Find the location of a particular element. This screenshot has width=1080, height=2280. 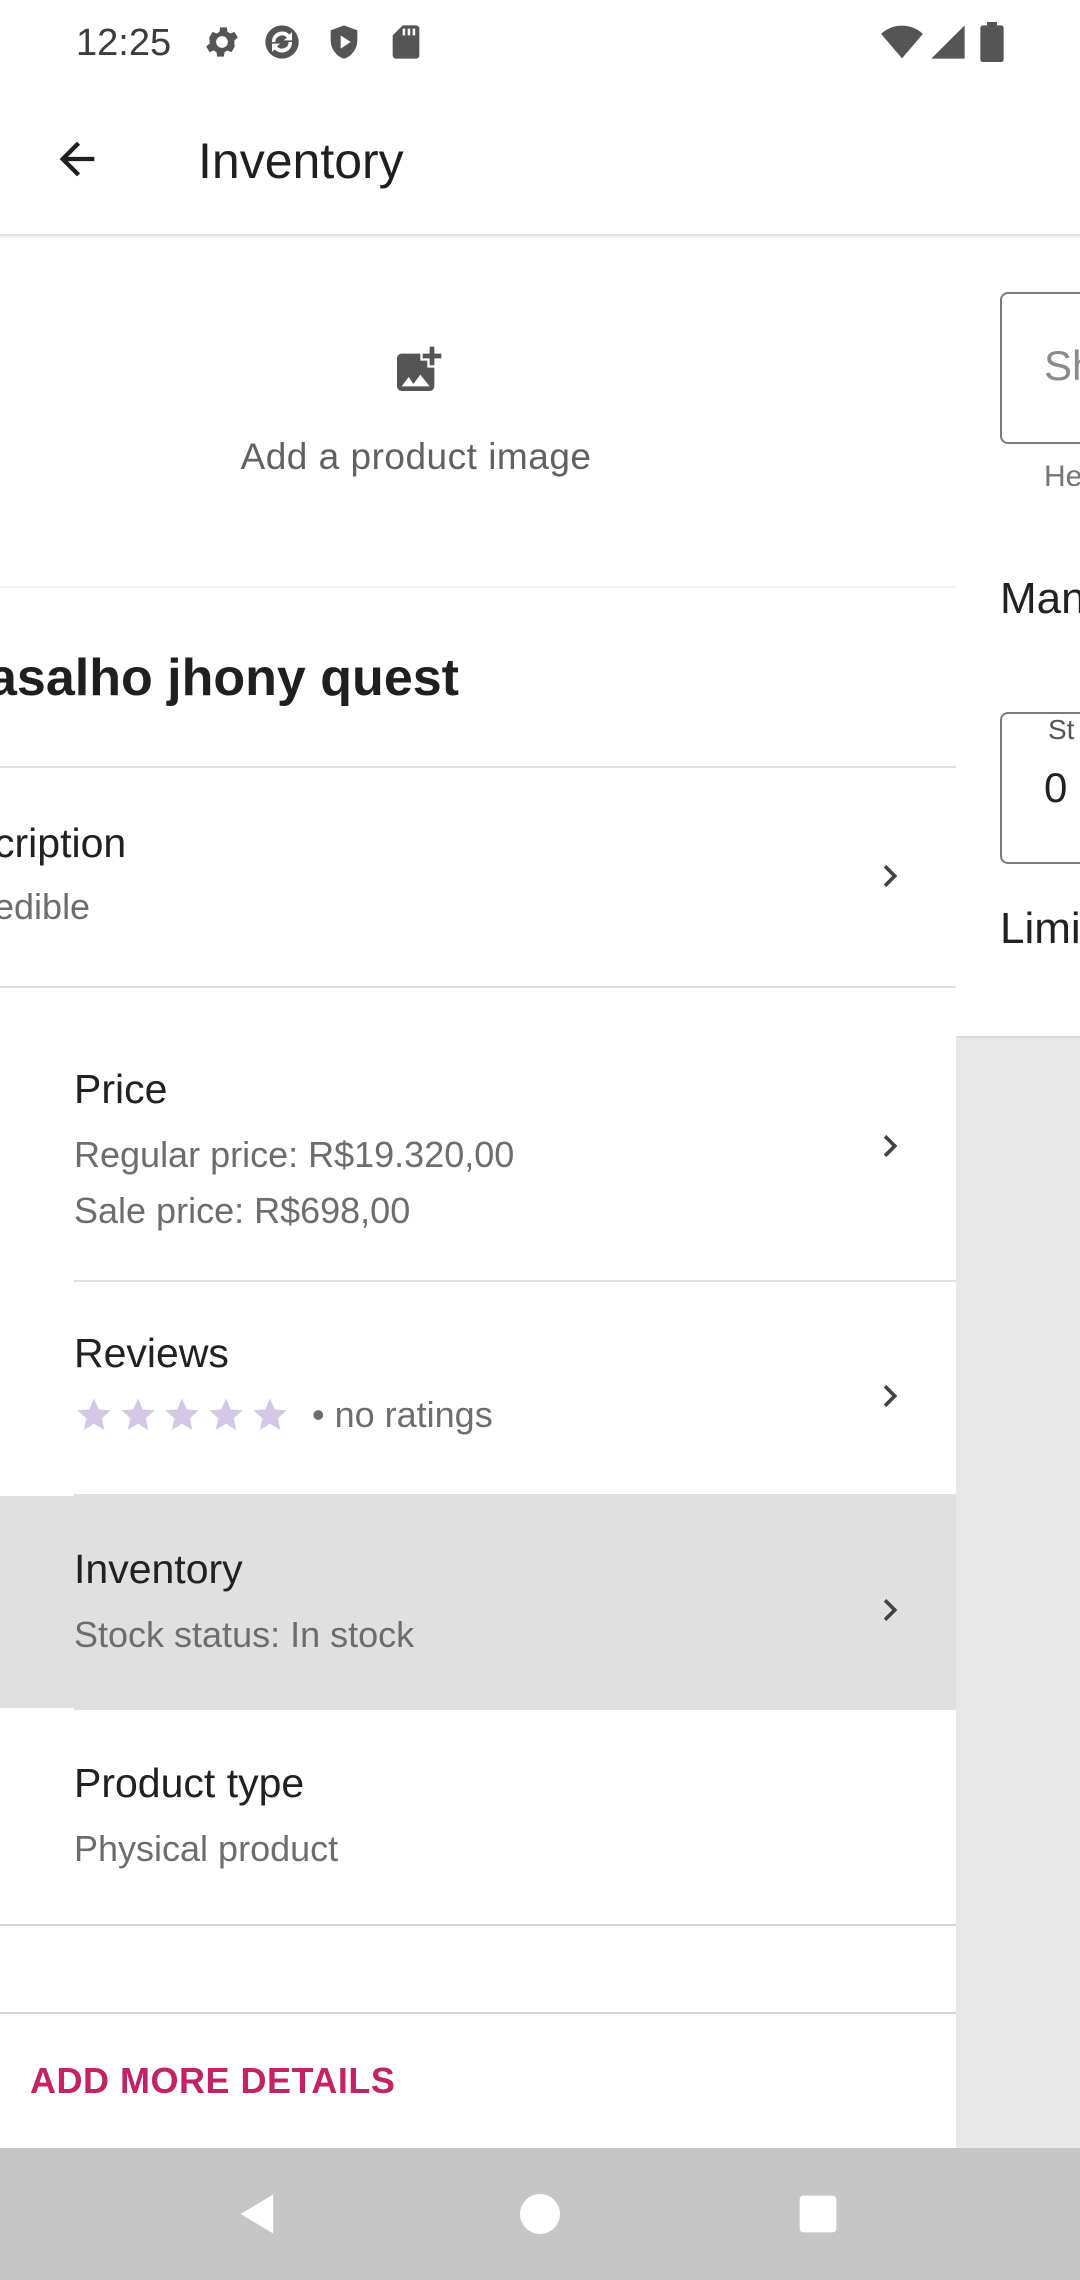

price-title: Price is located at coordinates (121, 1089).